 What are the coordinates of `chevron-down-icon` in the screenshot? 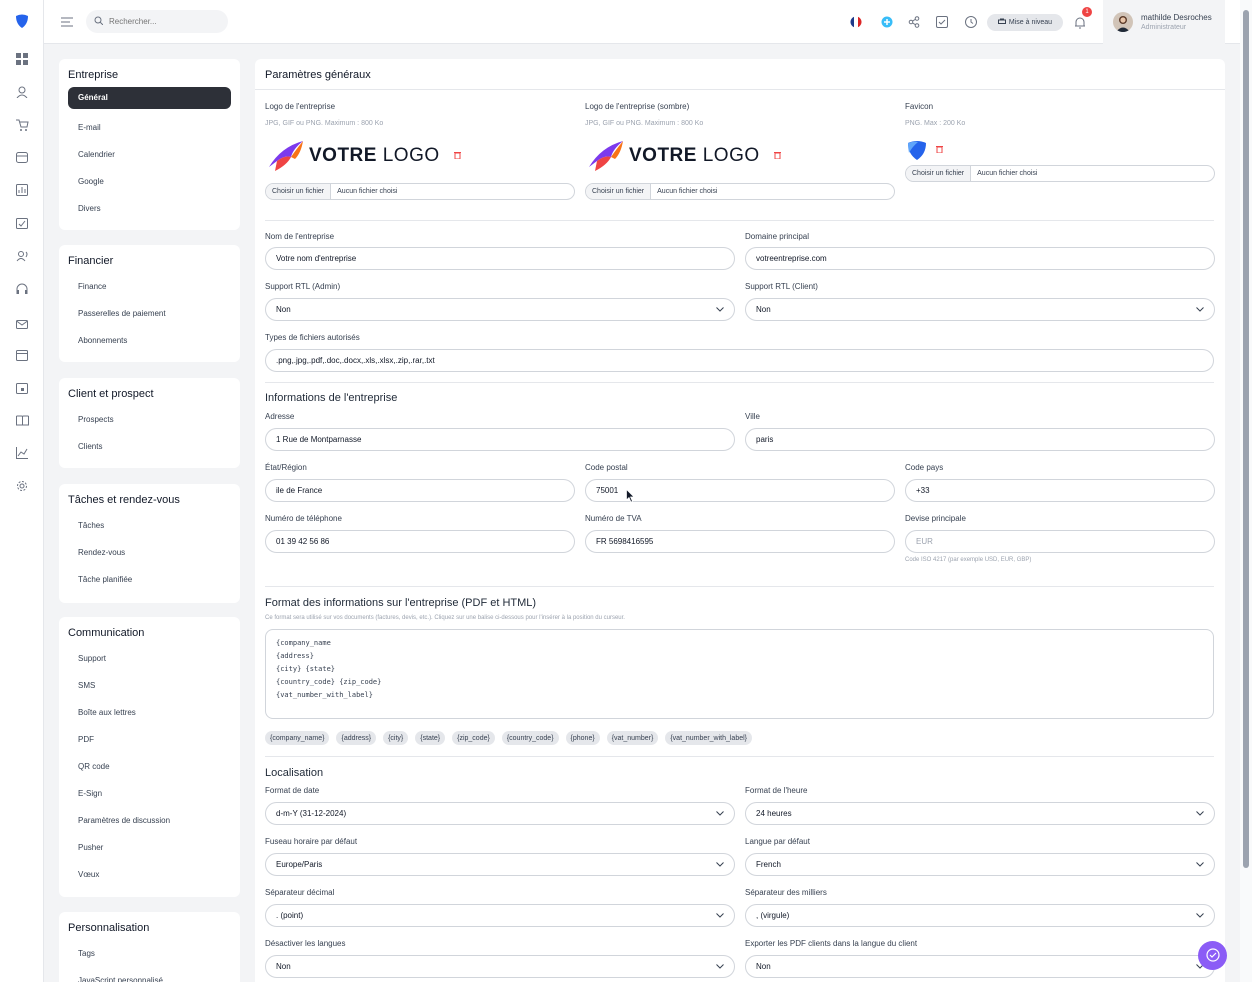 It's located at (720, 864).